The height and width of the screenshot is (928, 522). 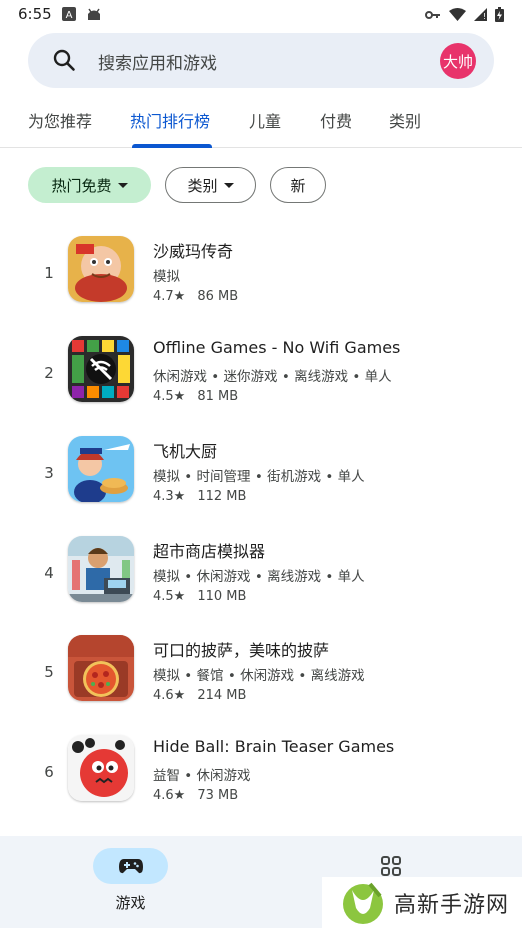 What do you see at coordinates (101, 469) in the screenshot?
I see `airplane-chef-app-icon` at bounding box center [101, 469].